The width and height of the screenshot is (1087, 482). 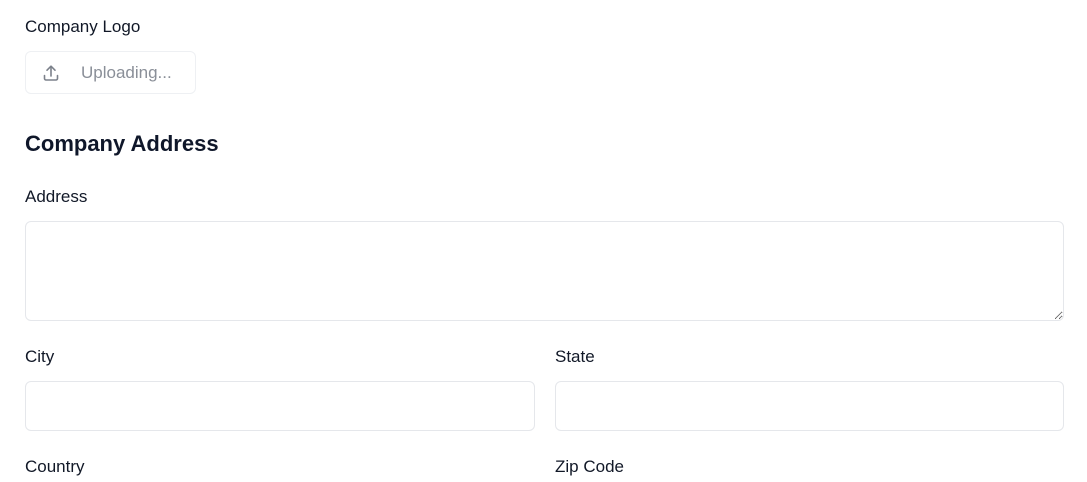 I want to click on company-logo-label: Company Logo, so click(x=83, y=26).